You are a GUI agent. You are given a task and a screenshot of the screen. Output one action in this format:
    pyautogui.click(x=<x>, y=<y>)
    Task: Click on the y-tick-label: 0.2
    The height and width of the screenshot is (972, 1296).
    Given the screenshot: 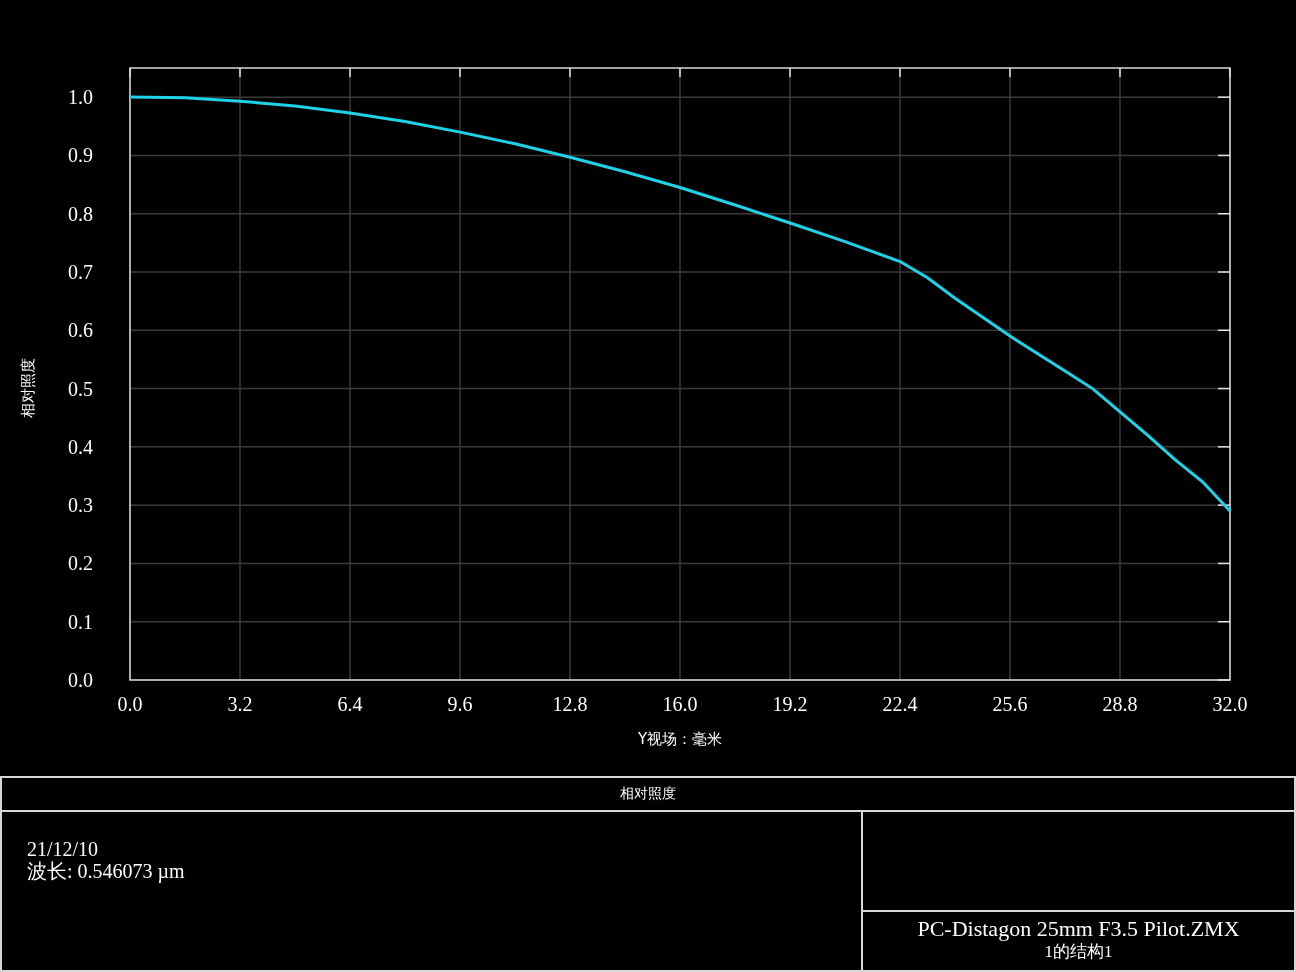 What is the action you would take?
    pyautogui.click(x=80, y=563)
    